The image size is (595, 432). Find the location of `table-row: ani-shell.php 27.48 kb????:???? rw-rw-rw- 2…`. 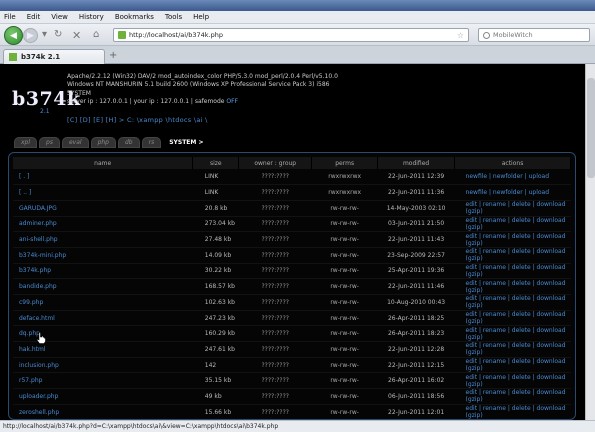

table-row: ani-shell.php 27.48 kb????:???? rw-rw-rw- 2… is located at coordinates (292, 239).